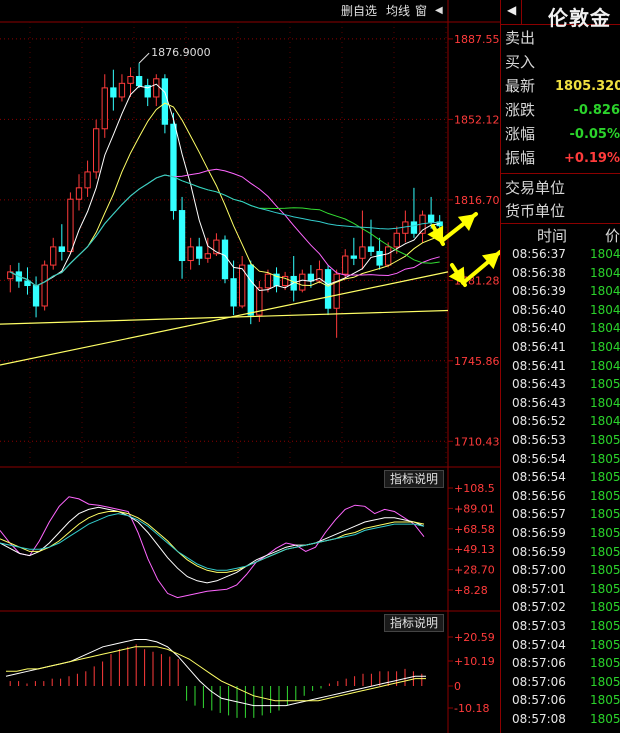 The height and width of the screenshot is (733, 620). Describe the element at coordinates (520, 38) in the screenshot. I see `quote-label-0: 卖出` at that location.